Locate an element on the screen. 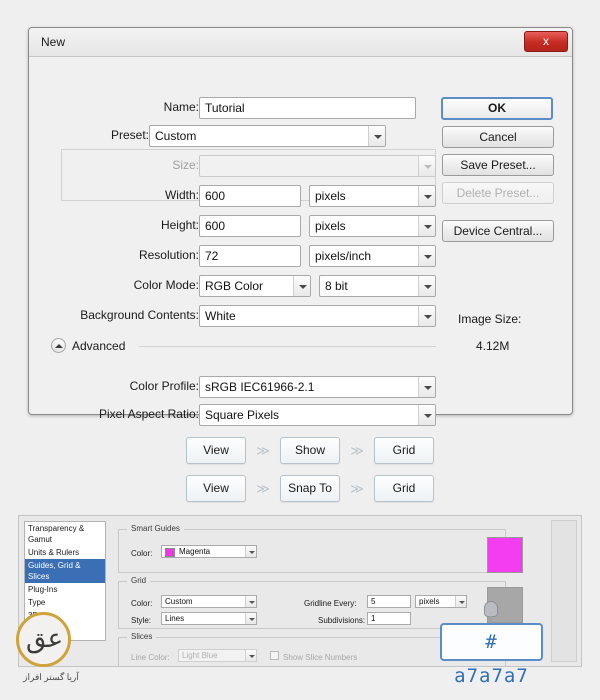 This screenshot has height=700, width=600. row-size: Size: is located at coordinates (232, 166).